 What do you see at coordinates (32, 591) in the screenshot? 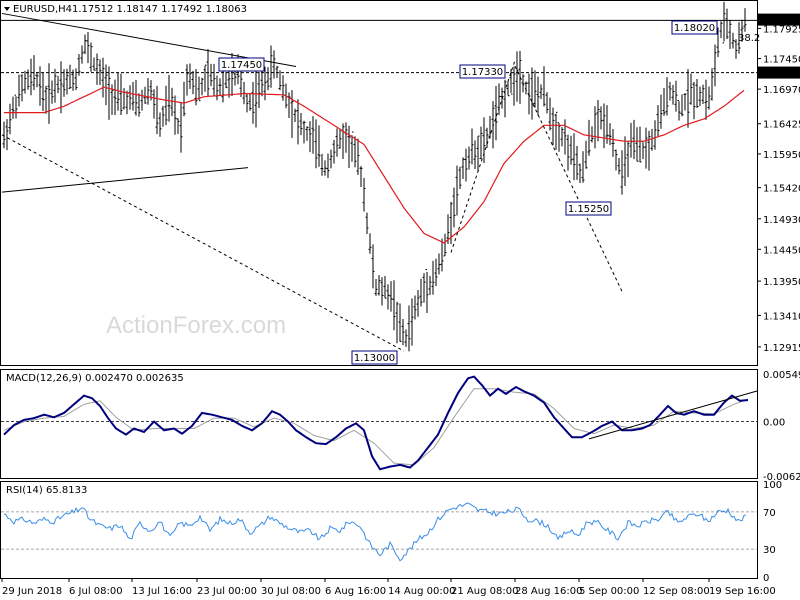
I see `time-axis-label: 29 Jun 2018` at bounding box center [32, 591].